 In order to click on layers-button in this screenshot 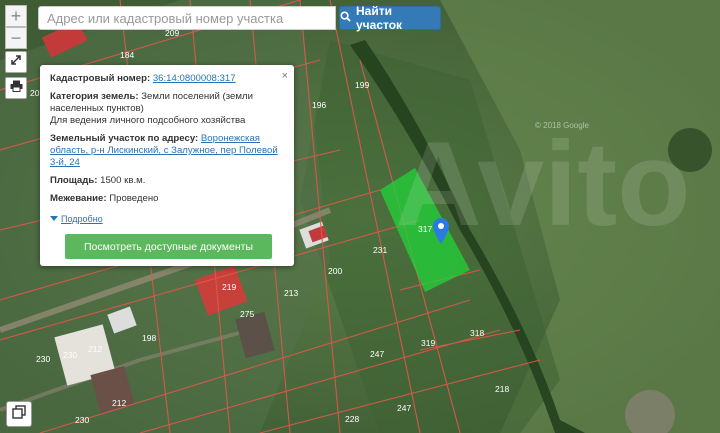, I will do `click(19, 414)`.